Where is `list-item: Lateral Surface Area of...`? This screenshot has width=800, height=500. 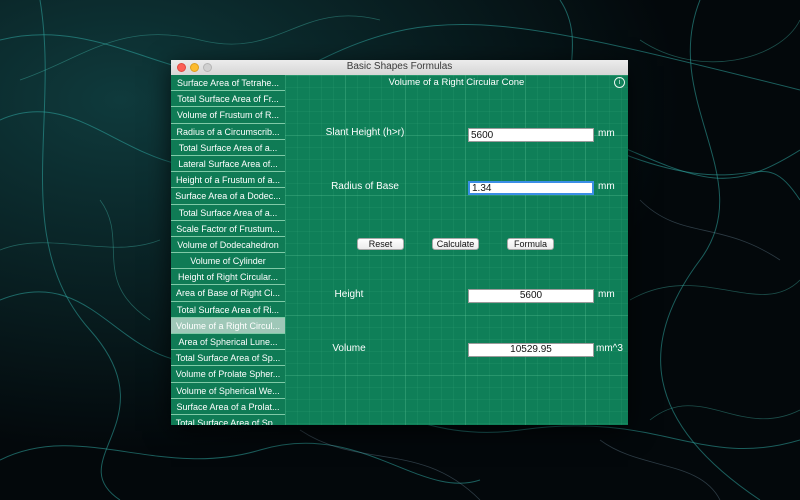
list-item: Lateral Surface Area of... is located at coordinates (228, 164).